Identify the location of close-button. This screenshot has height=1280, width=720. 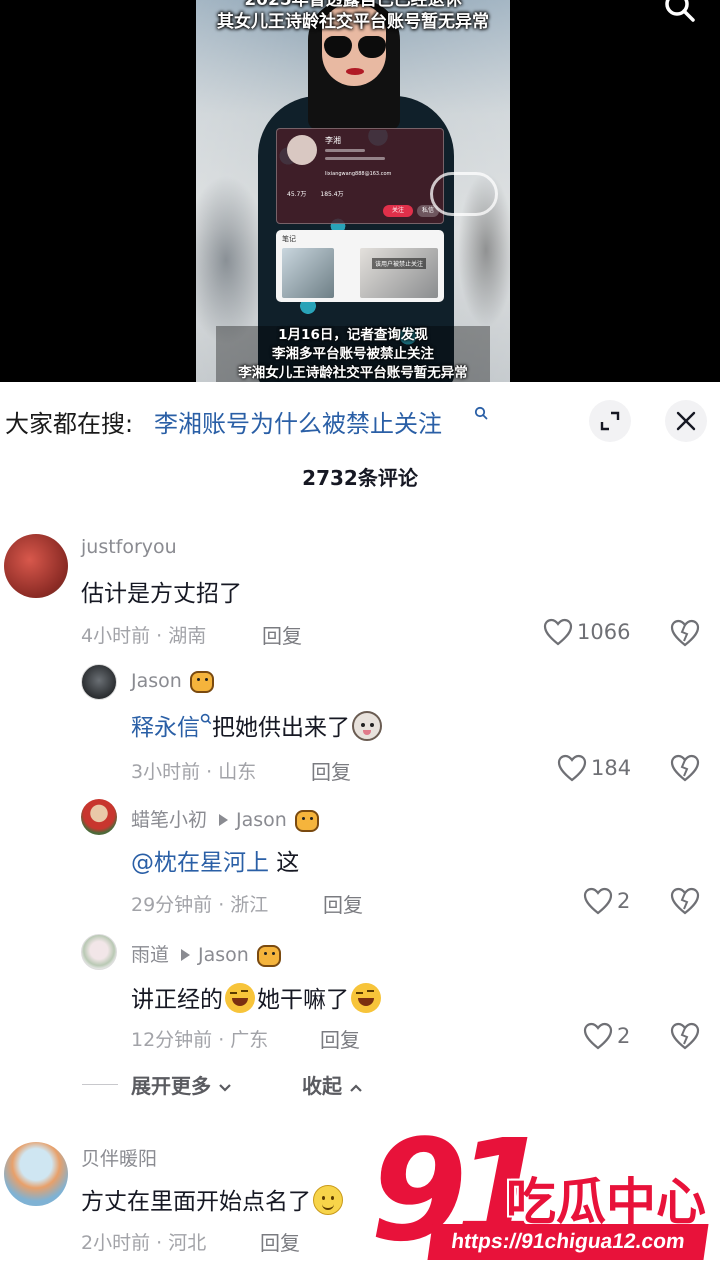
(686, 421).